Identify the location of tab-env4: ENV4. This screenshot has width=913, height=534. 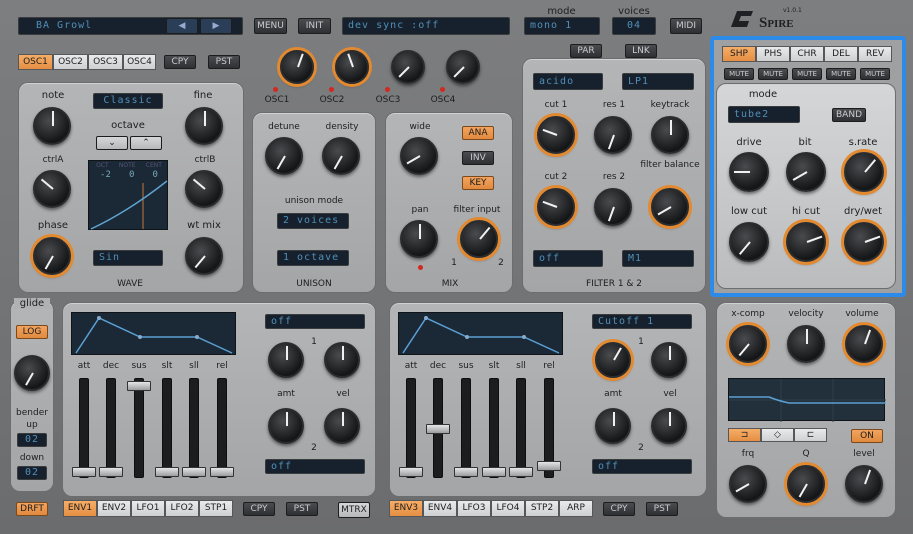
(440, 508).